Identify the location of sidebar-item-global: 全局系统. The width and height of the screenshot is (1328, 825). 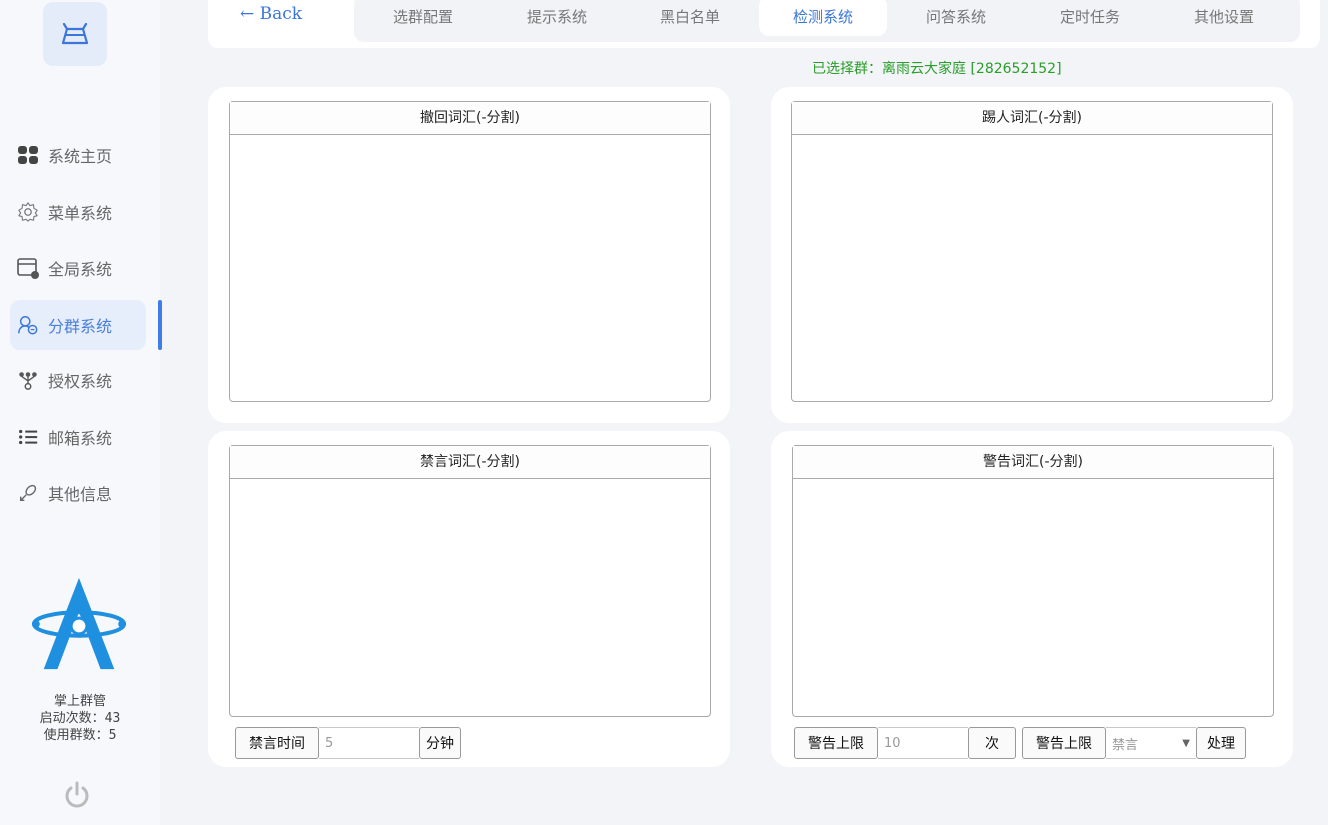
(78, 268).